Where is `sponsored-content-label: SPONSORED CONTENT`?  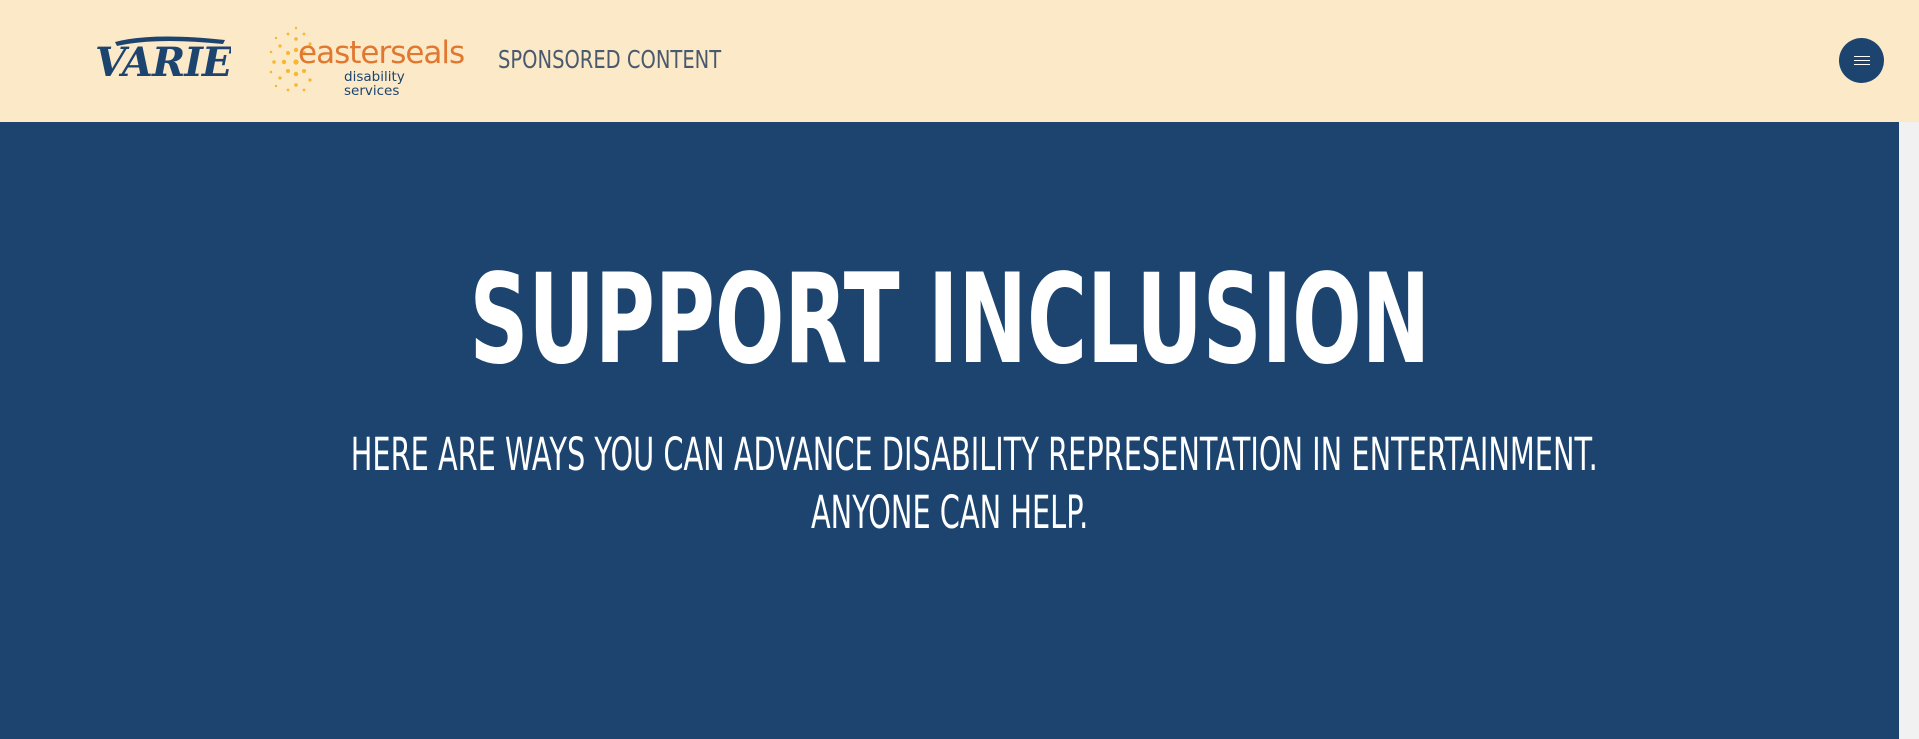 sponsored-content-label: SPONSORED CONTENT is located at coordinates (610, 59).